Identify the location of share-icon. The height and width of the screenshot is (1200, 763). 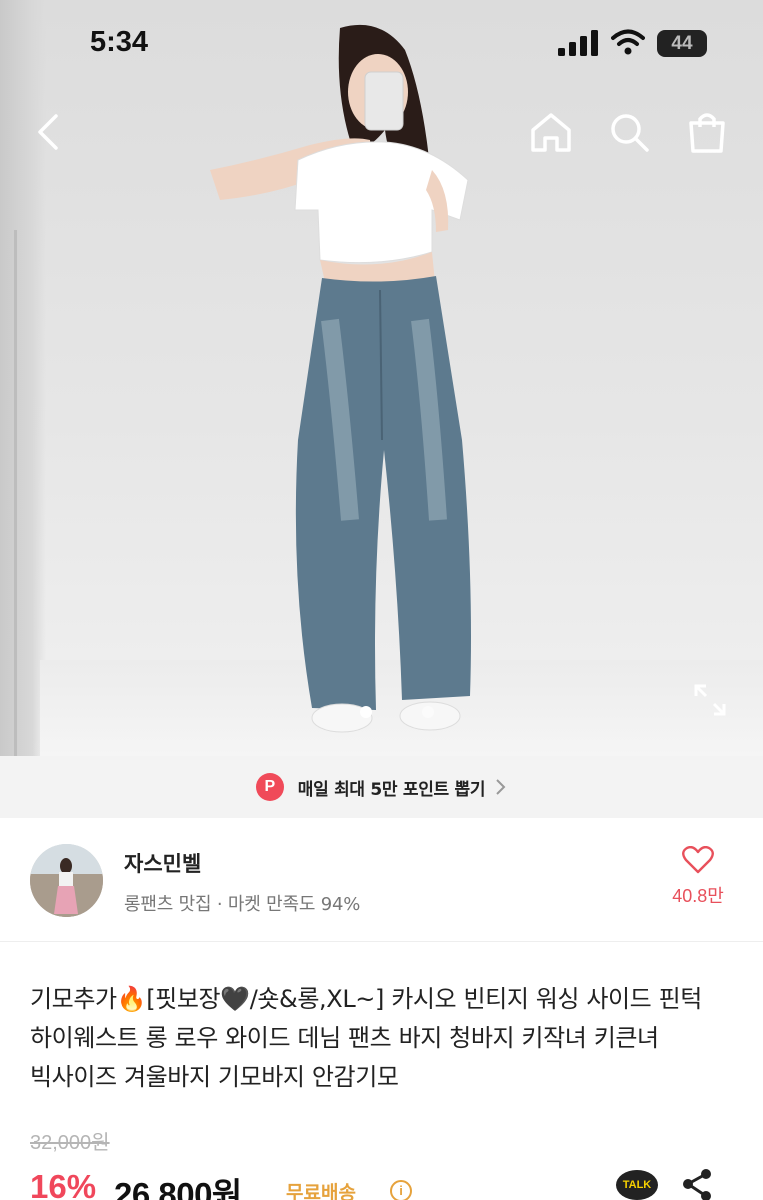
(697, 1184).